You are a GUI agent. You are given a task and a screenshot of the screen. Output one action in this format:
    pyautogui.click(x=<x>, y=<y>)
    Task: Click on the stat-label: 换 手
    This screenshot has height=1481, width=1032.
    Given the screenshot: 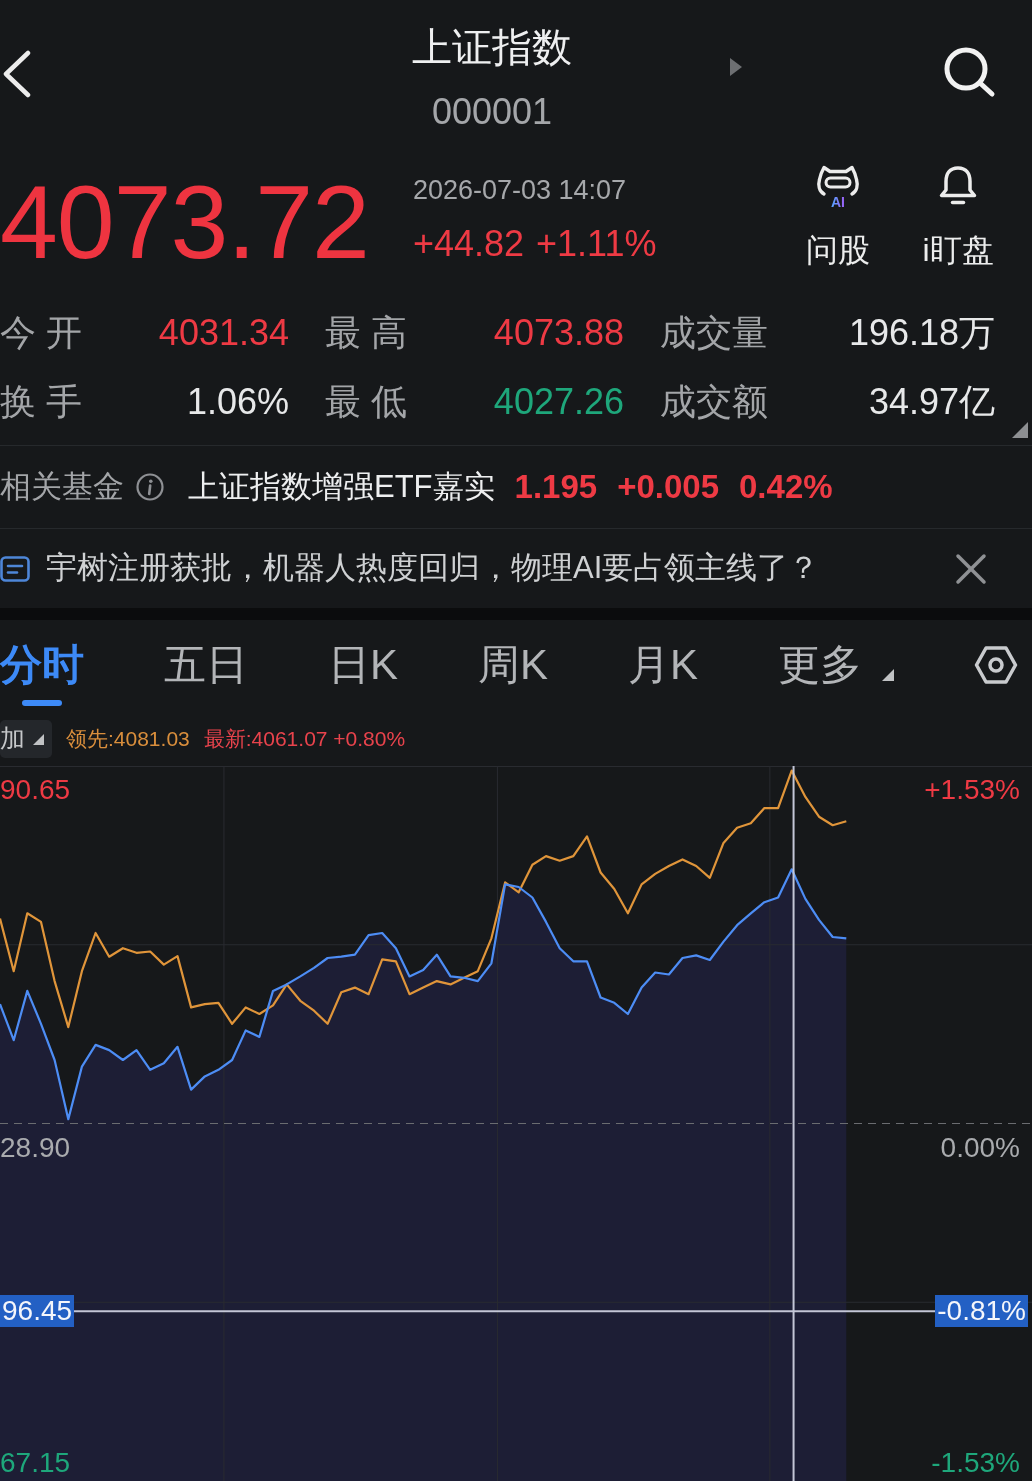 What is the action you would take?
    pyautogui.click(x=41, y=401)
    